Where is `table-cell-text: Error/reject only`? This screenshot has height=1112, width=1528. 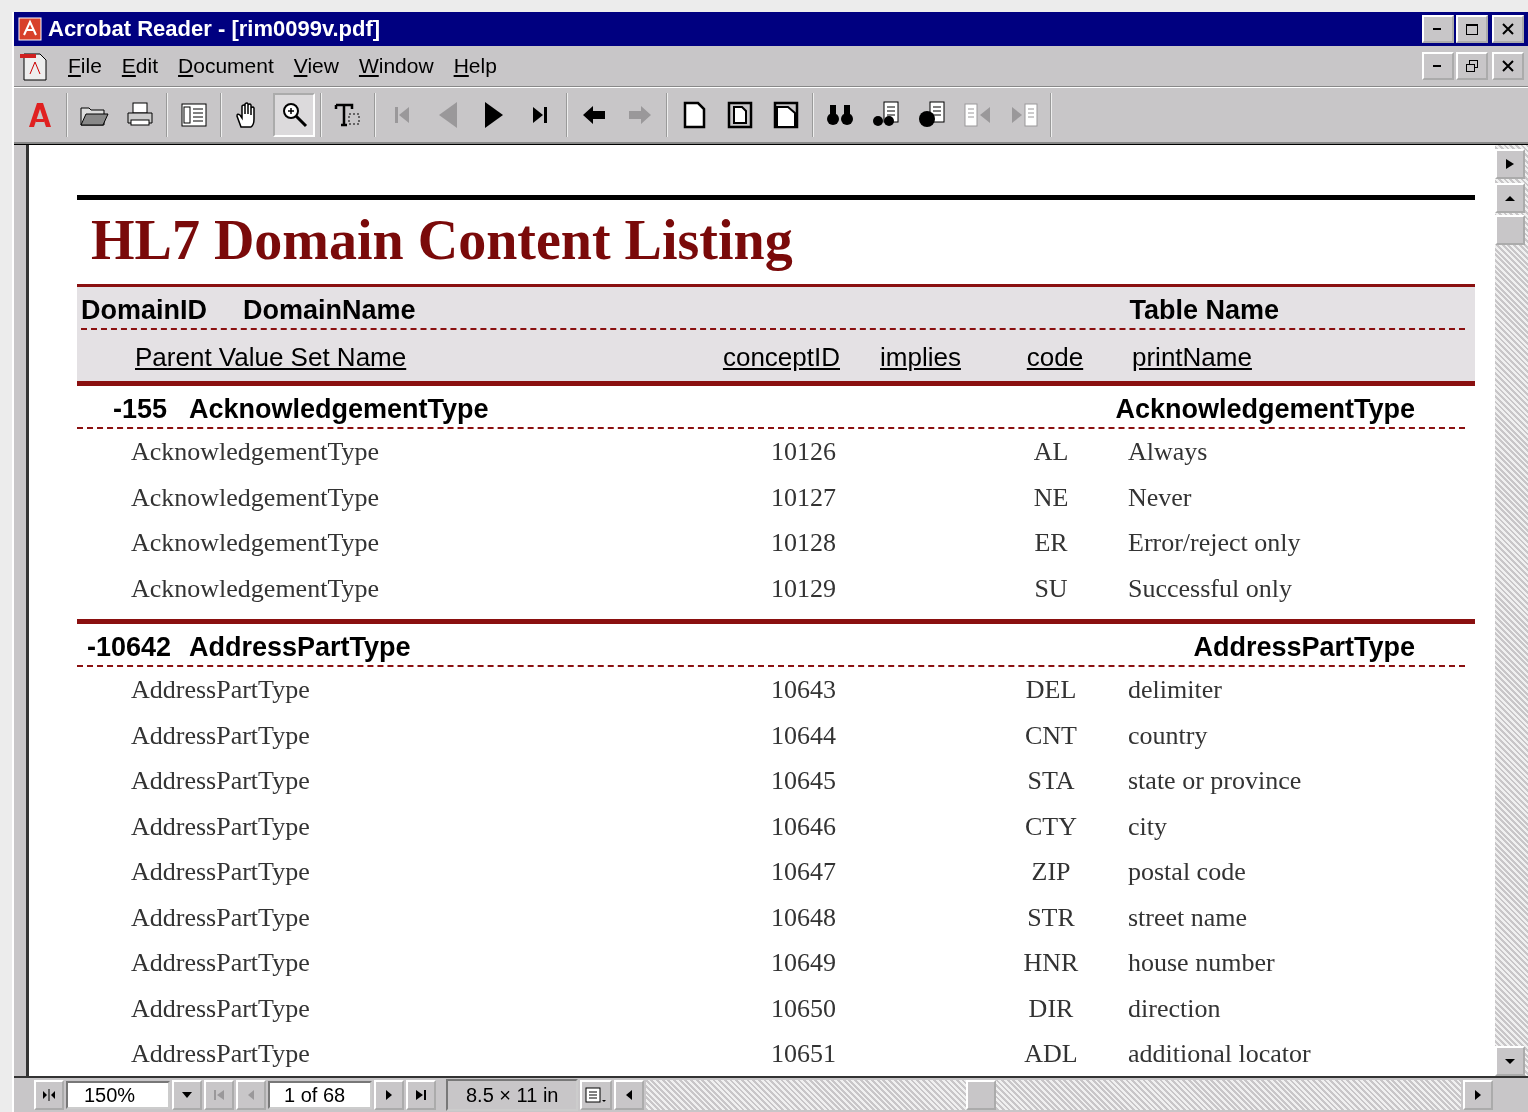
table-cell-text: Error/reject only is located at coordinates (1214, 543).